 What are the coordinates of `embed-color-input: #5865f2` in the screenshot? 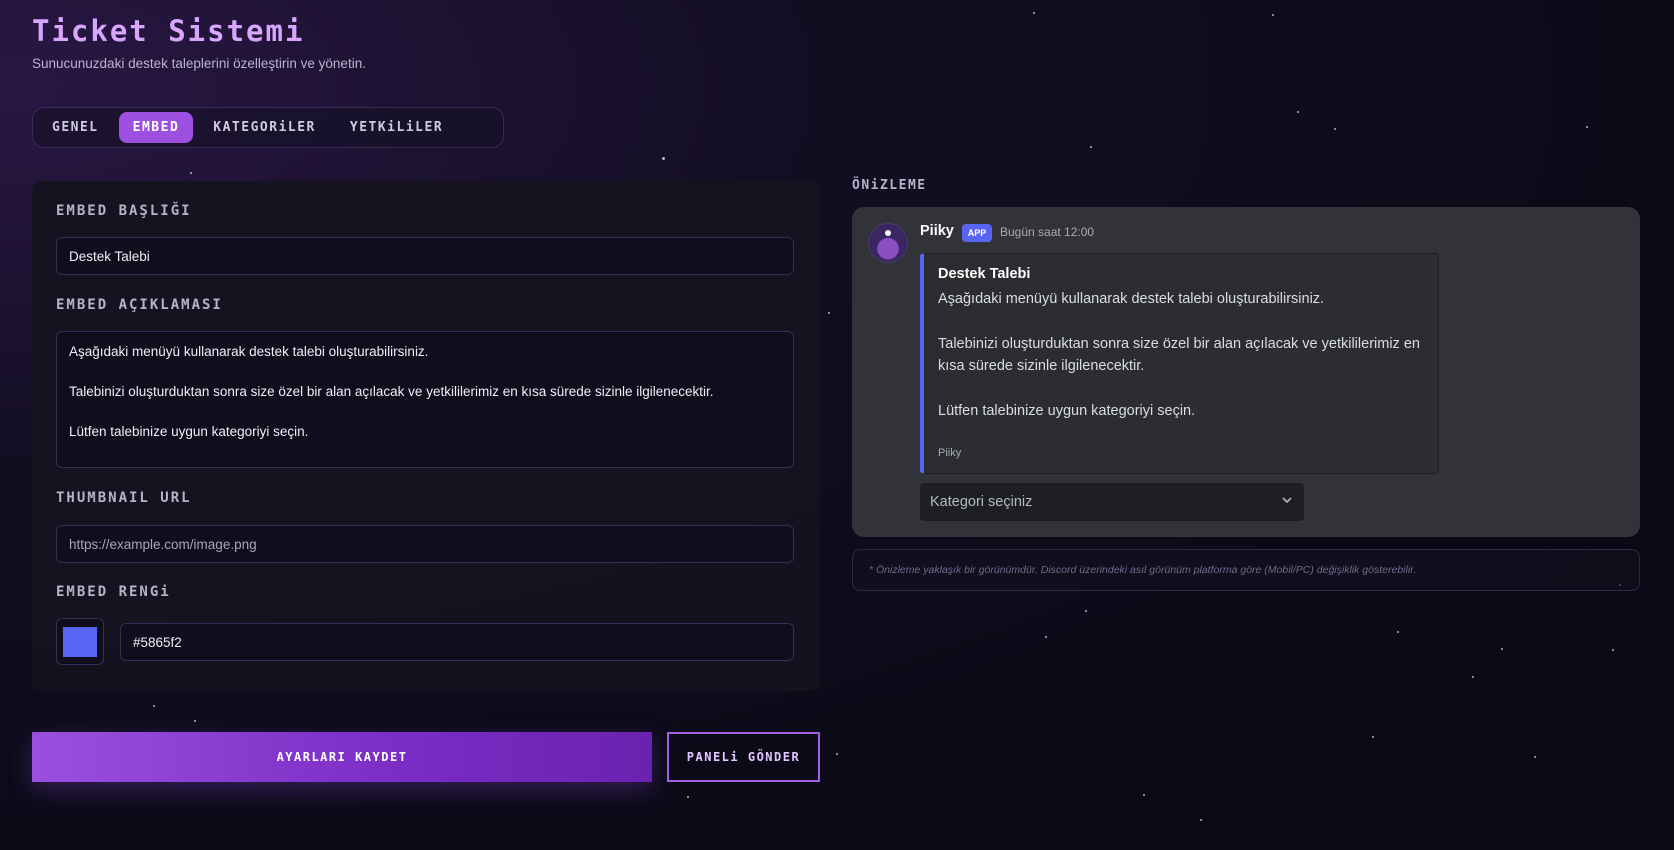 It's located at (457, 642).